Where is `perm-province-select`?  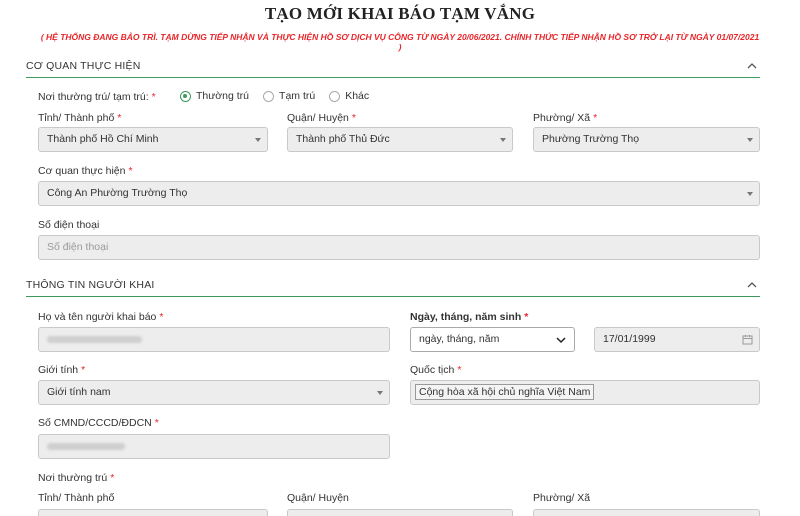 perm-province-select is located at coordinates (153, 512).